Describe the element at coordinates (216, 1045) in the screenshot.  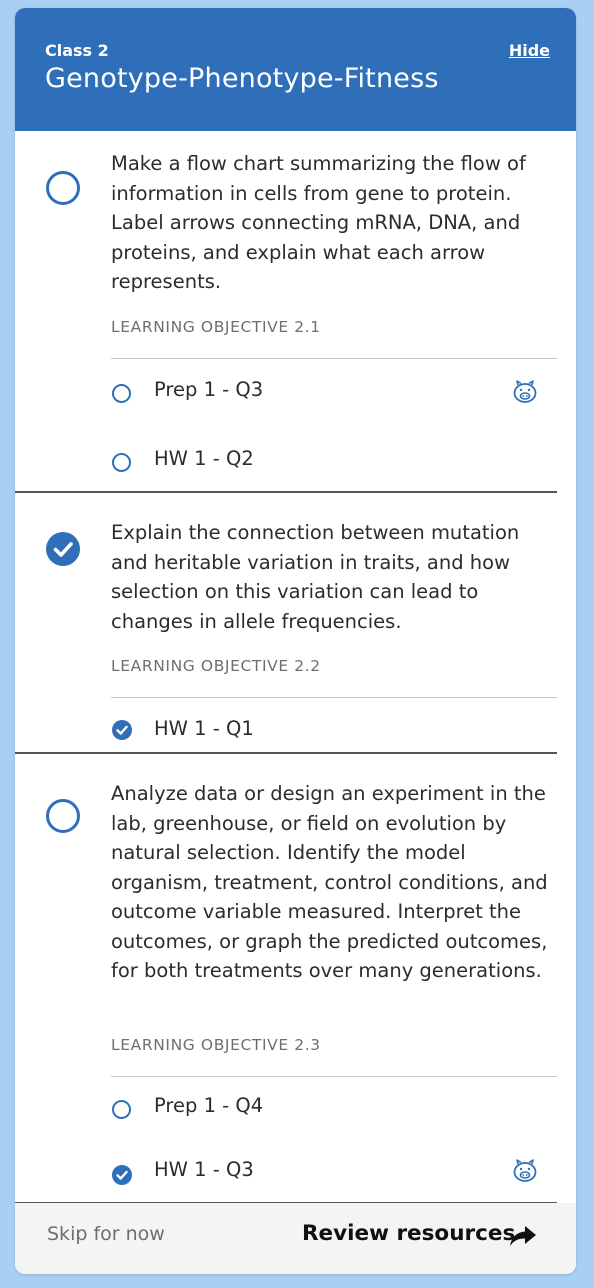
I see `learning-objective-label: LEARNING OBJECTIVE 2.3` at that location.